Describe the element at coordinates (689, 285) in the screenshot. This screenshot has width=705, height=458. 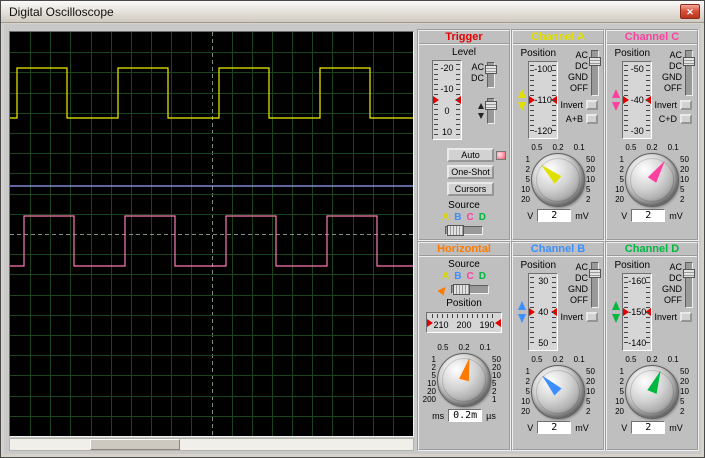
I see `channel-d-coupling-slider` at that location.